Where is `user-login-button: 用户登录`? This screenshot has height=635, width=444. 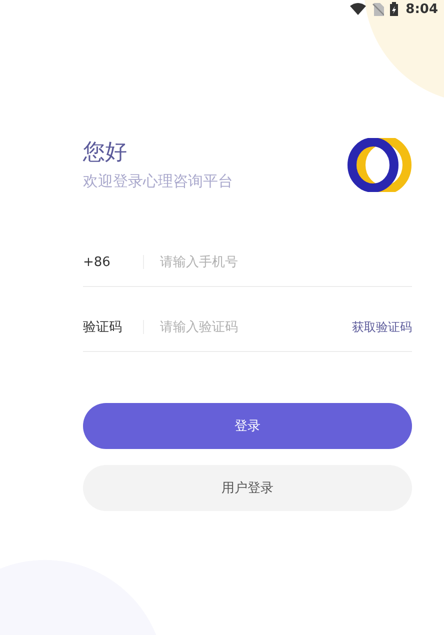 user-login-button: 用户登录 is located at coordinates (247, 488).